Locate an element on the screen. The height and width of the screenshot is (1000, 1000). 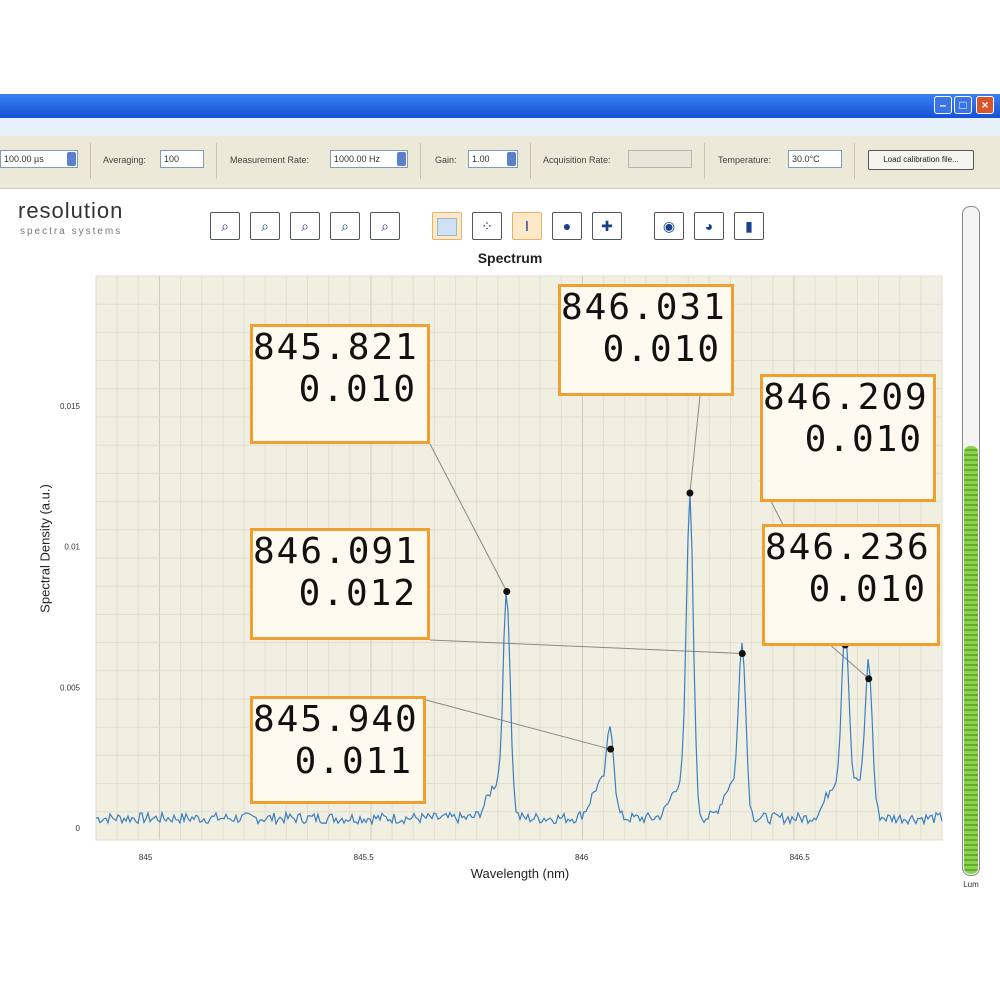
zoom-fit-button: ⌕ is located at coordinates (265, 226).